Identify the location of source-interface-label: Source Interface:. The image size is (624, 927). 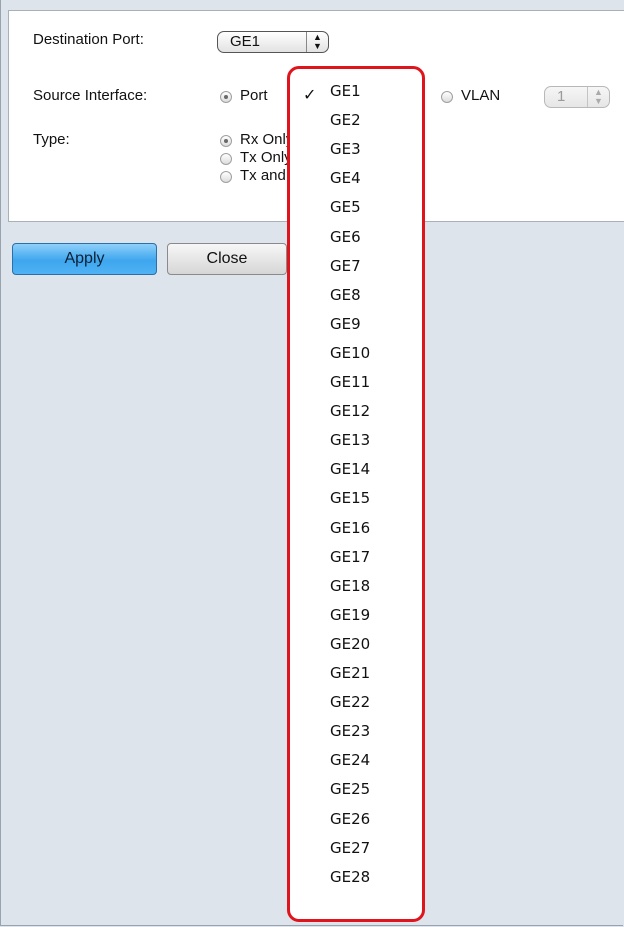
(90, 95).